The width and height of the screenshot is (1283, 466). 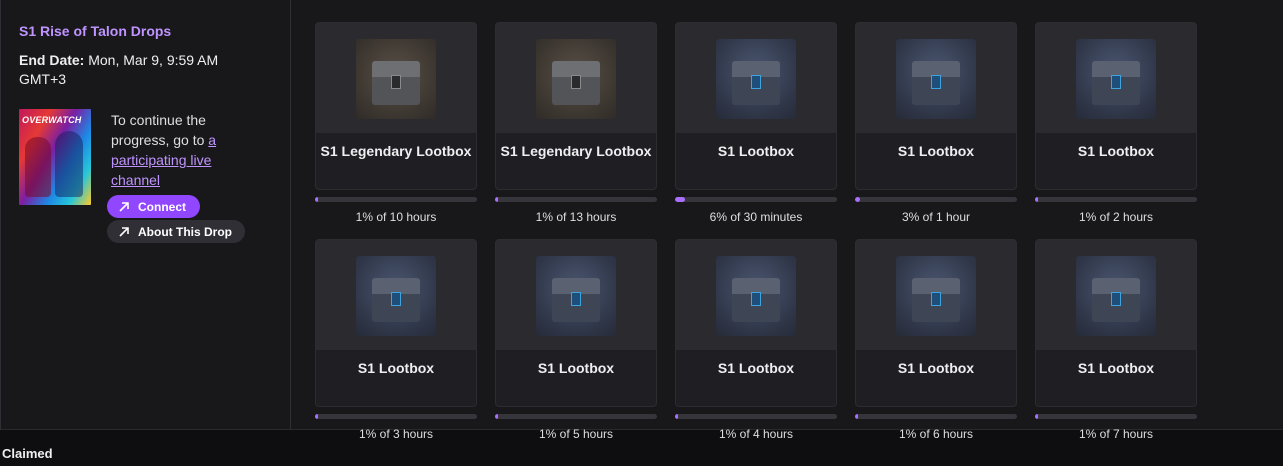 What do you see at coordinates (1116, 434) in the screenshot?
I see `progress-text: 1% of 7 hours` at bounding box center [1116, 434].